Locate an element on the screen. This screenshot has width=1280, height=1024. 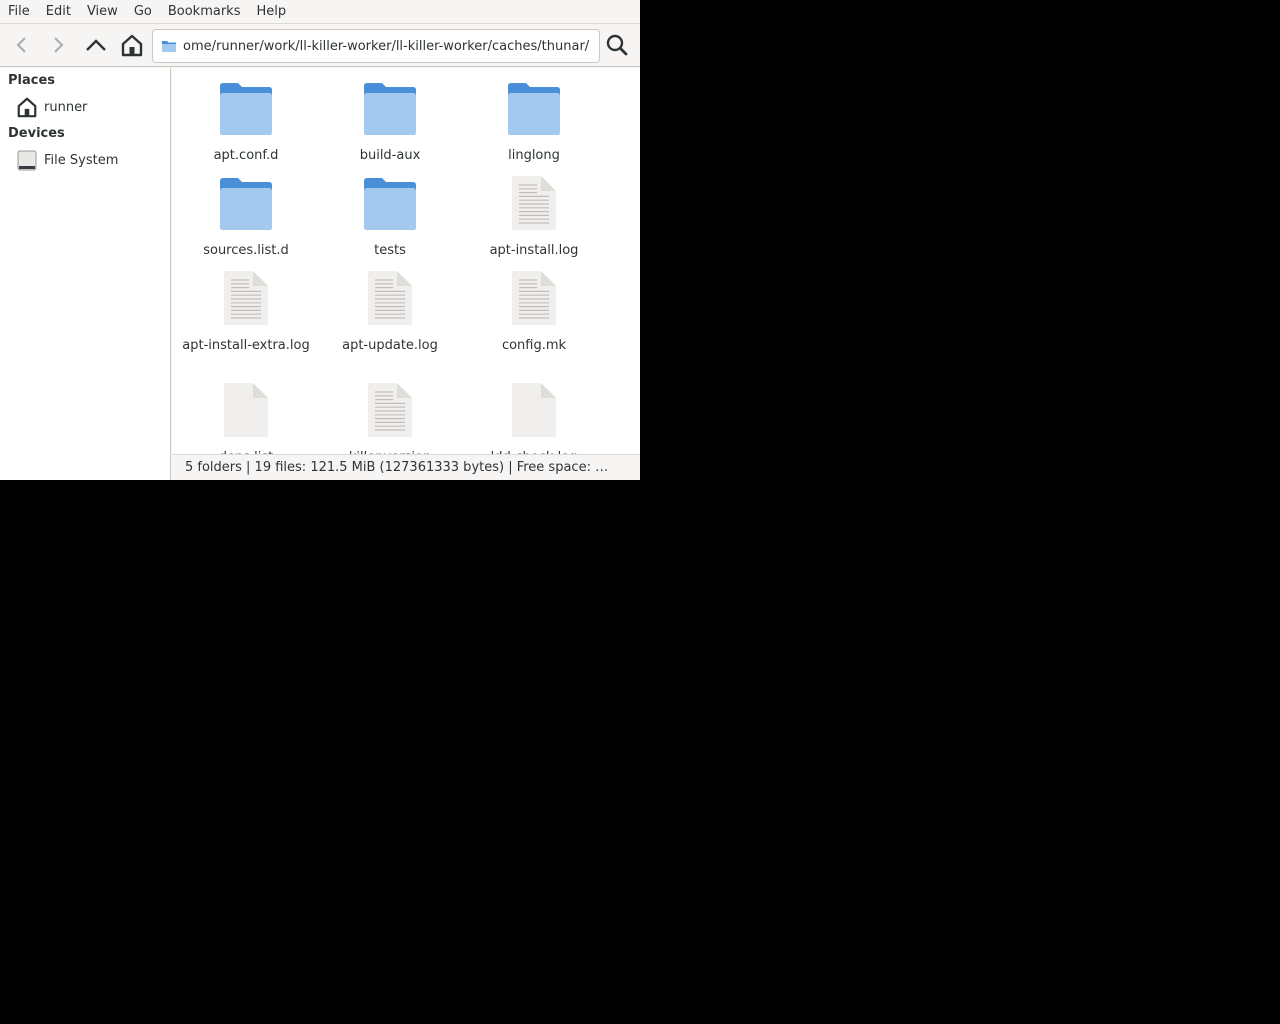
search-button is located at coordinates (617, 45).